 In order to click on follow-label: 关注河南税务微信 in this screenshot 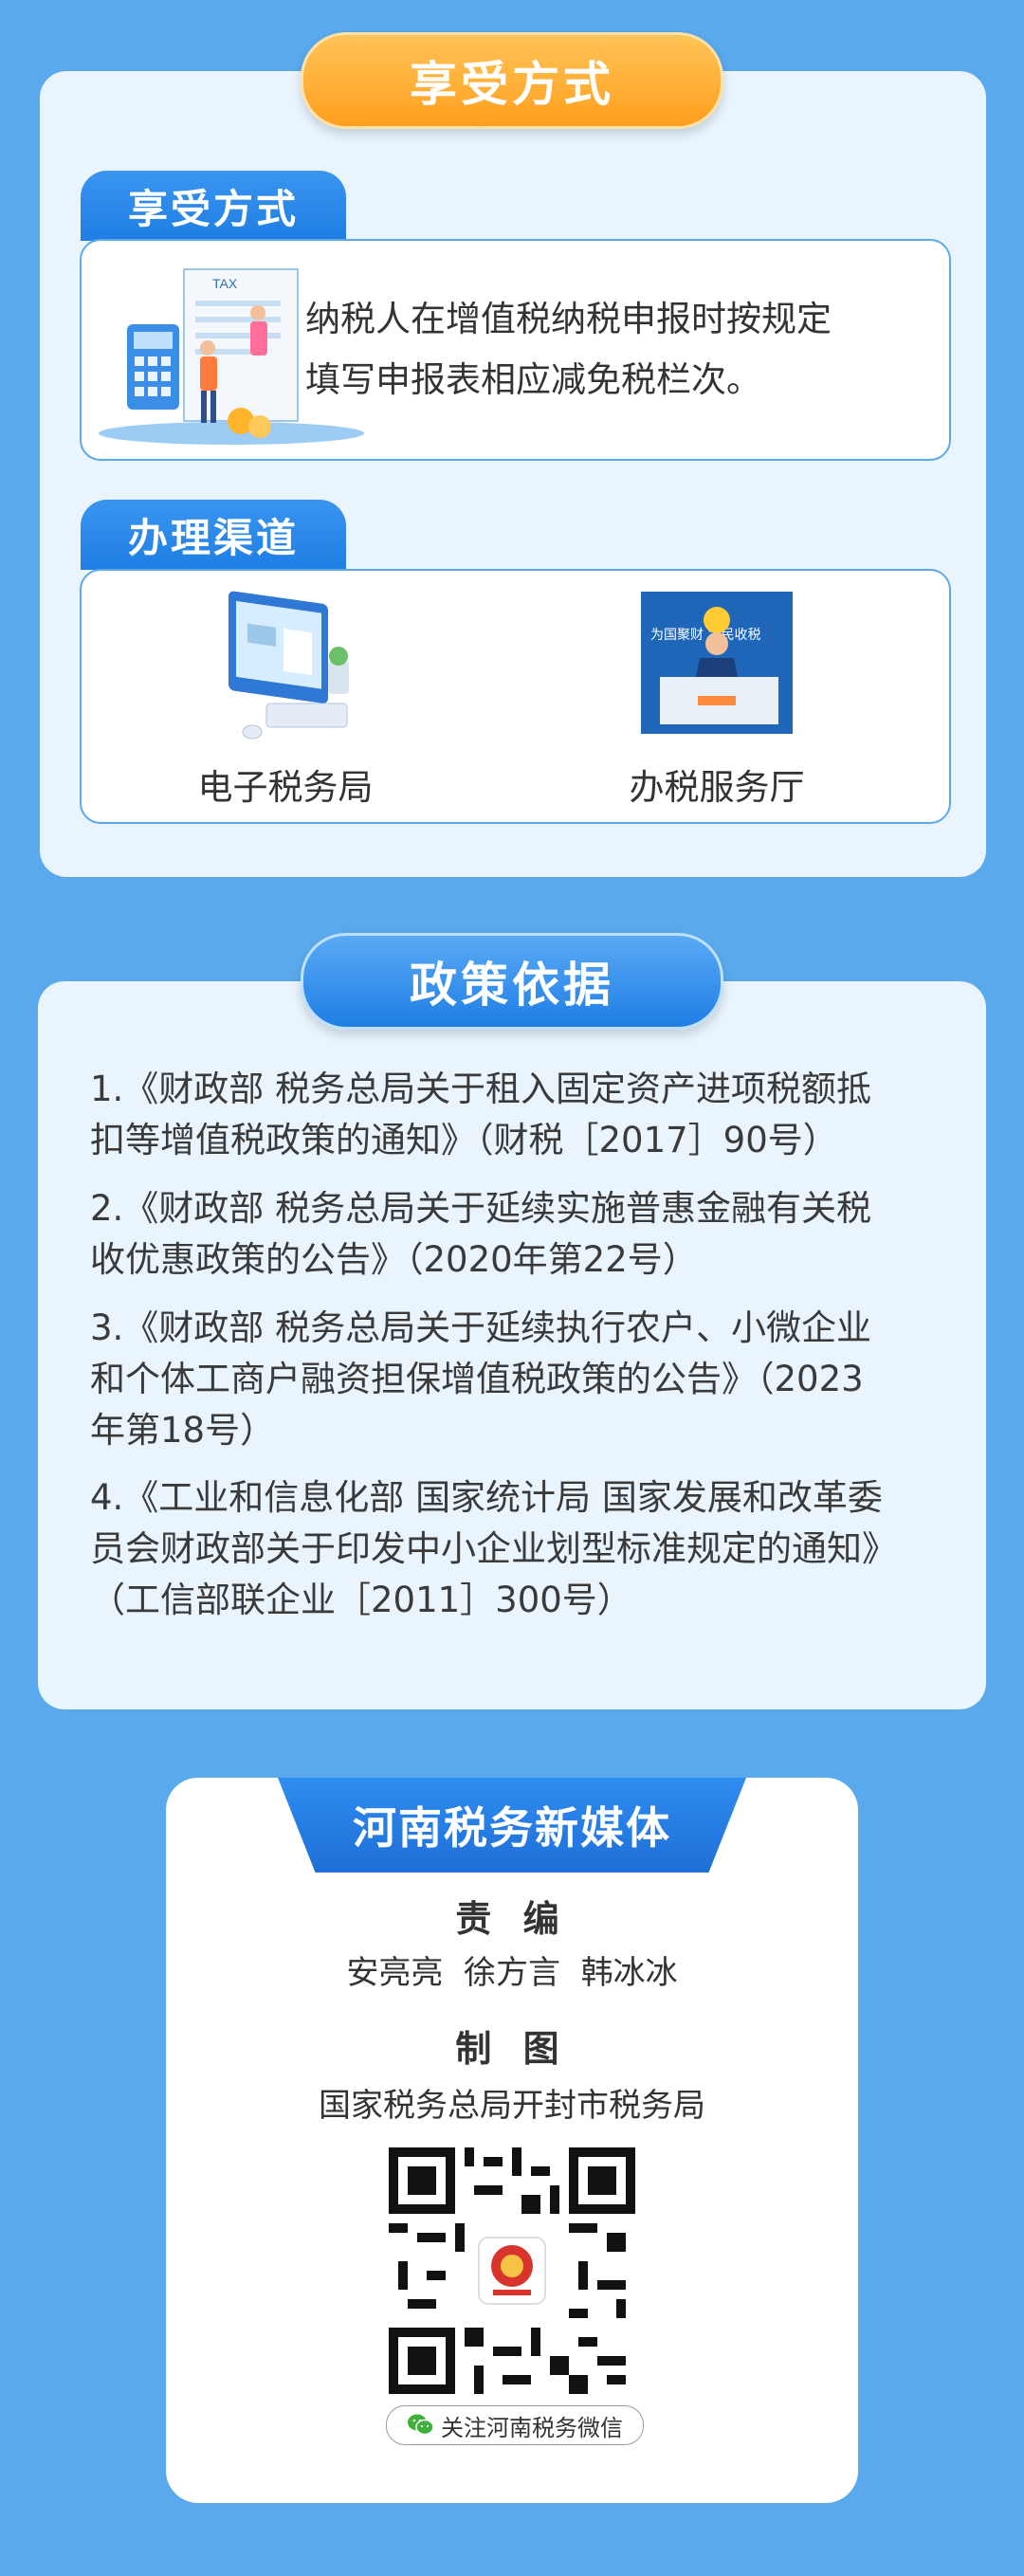, I will do `click(532, 2427)`.